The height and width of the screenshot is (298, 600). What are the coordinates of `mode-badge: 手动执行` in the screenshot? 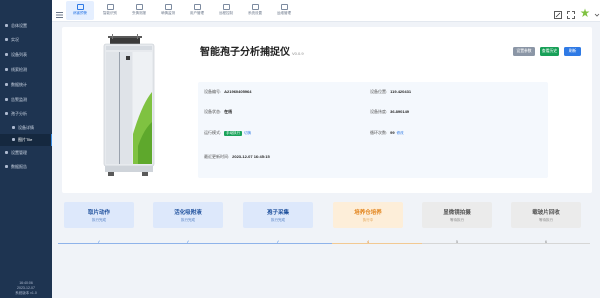 It's located at (233, 133).